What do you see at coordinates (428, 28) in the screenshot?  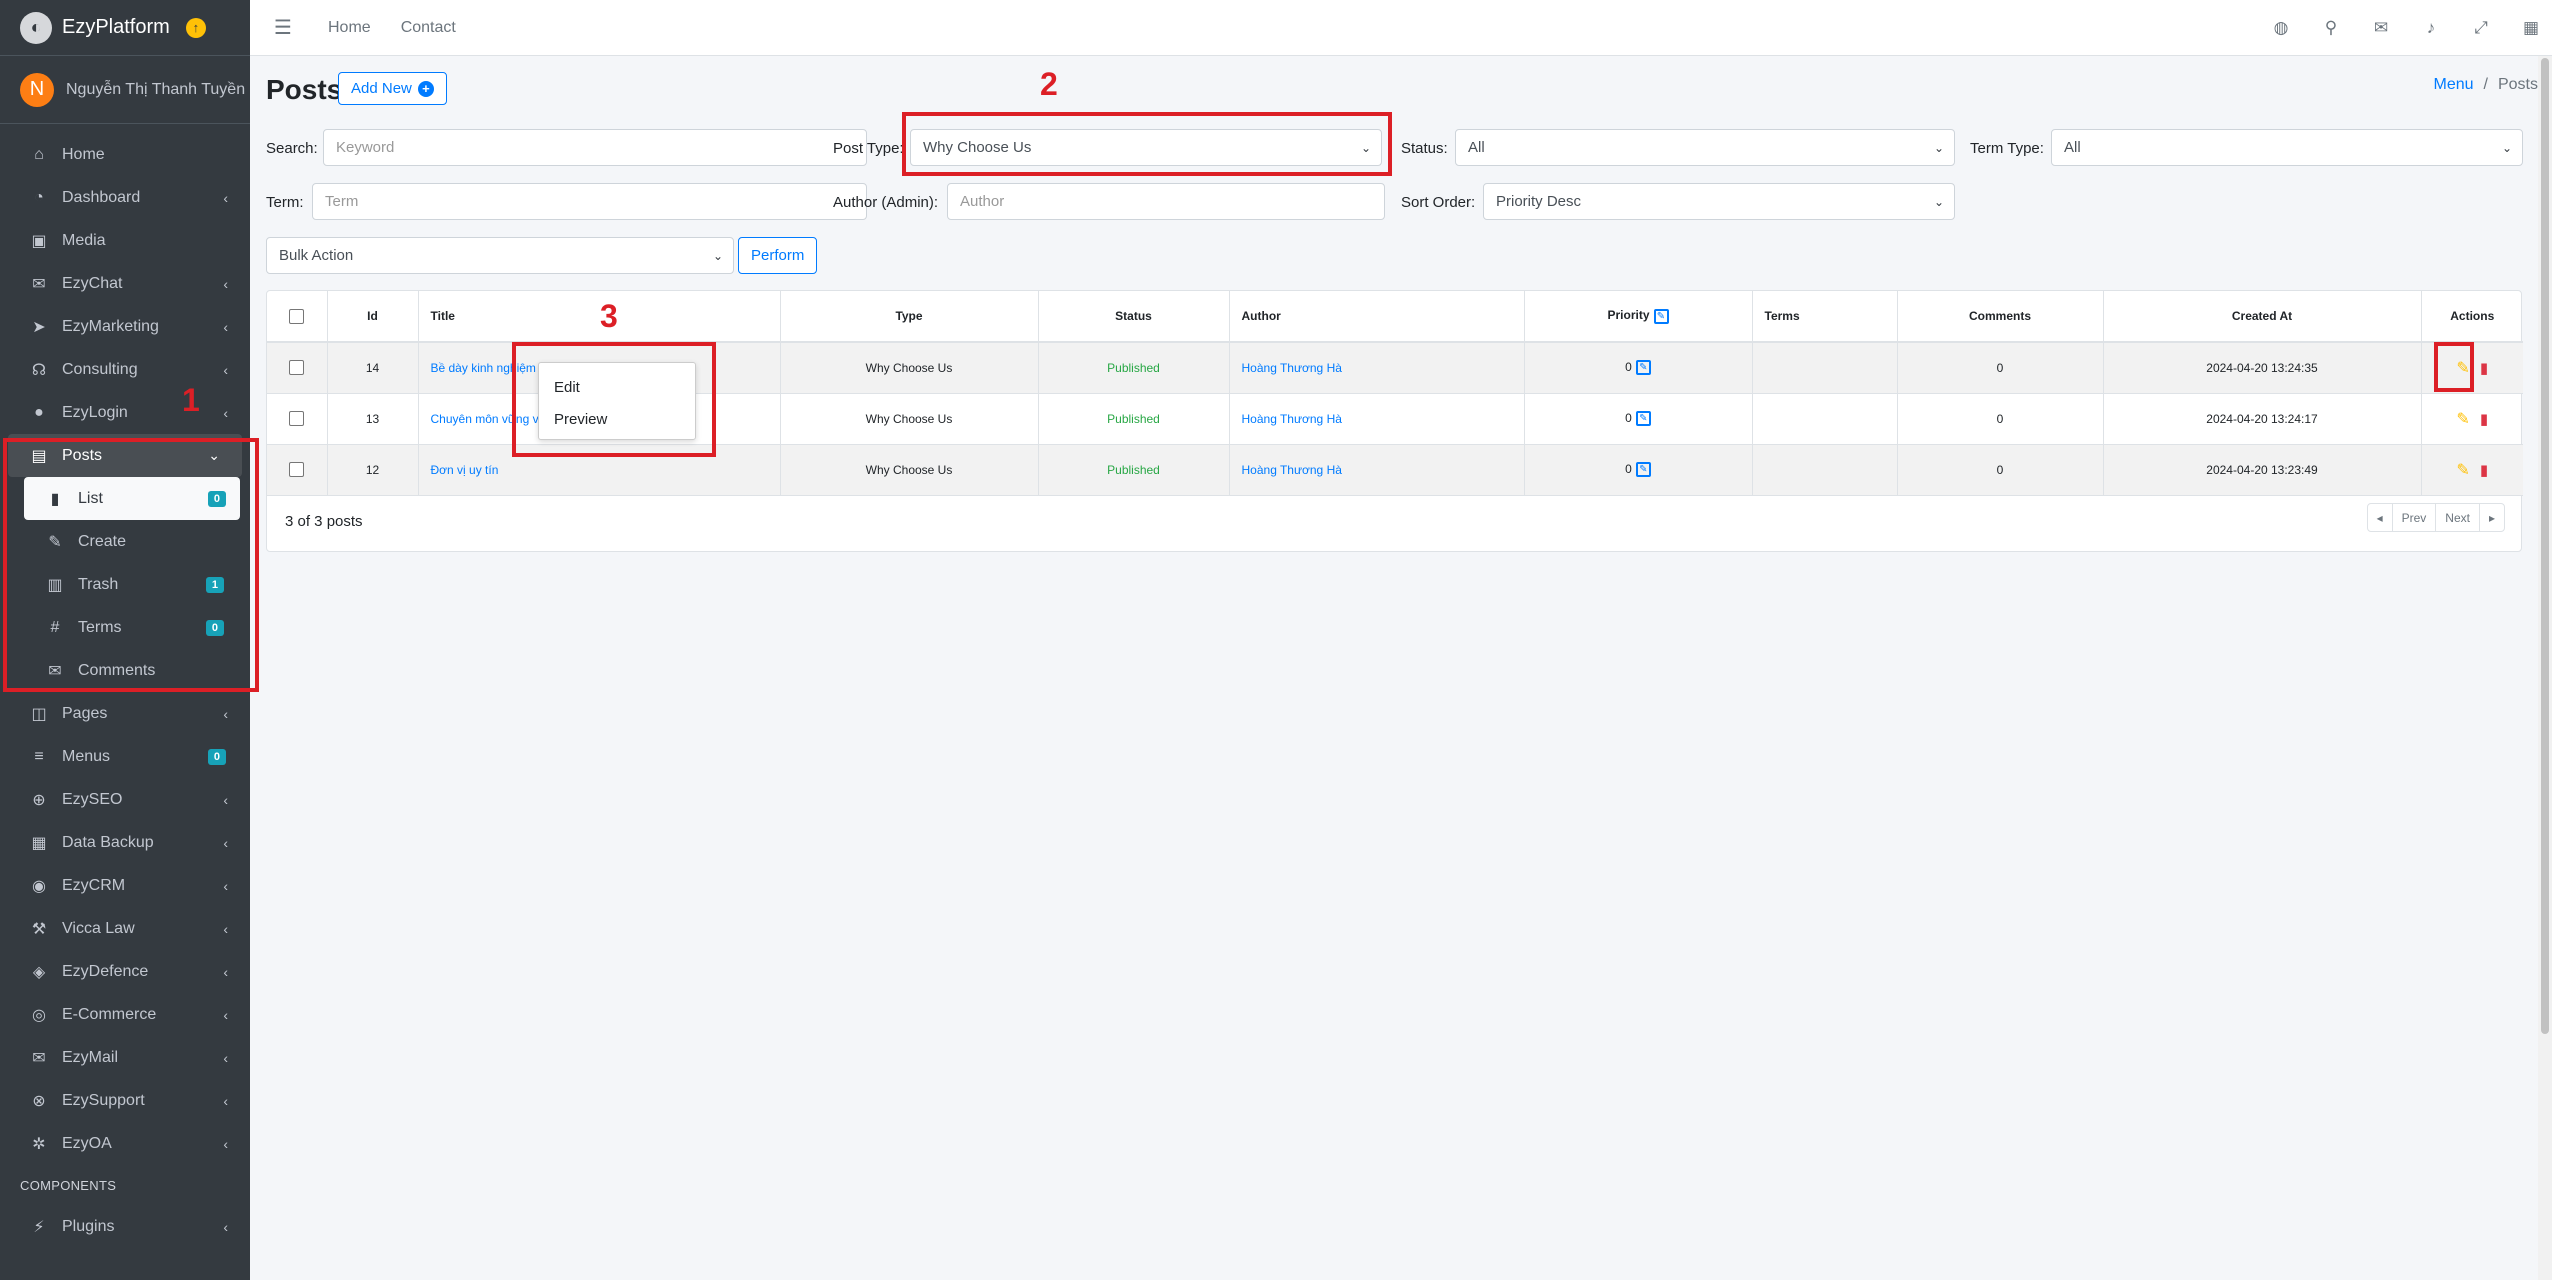 I see `nav-link-contact: Contact` at bounding box center [428, 28].